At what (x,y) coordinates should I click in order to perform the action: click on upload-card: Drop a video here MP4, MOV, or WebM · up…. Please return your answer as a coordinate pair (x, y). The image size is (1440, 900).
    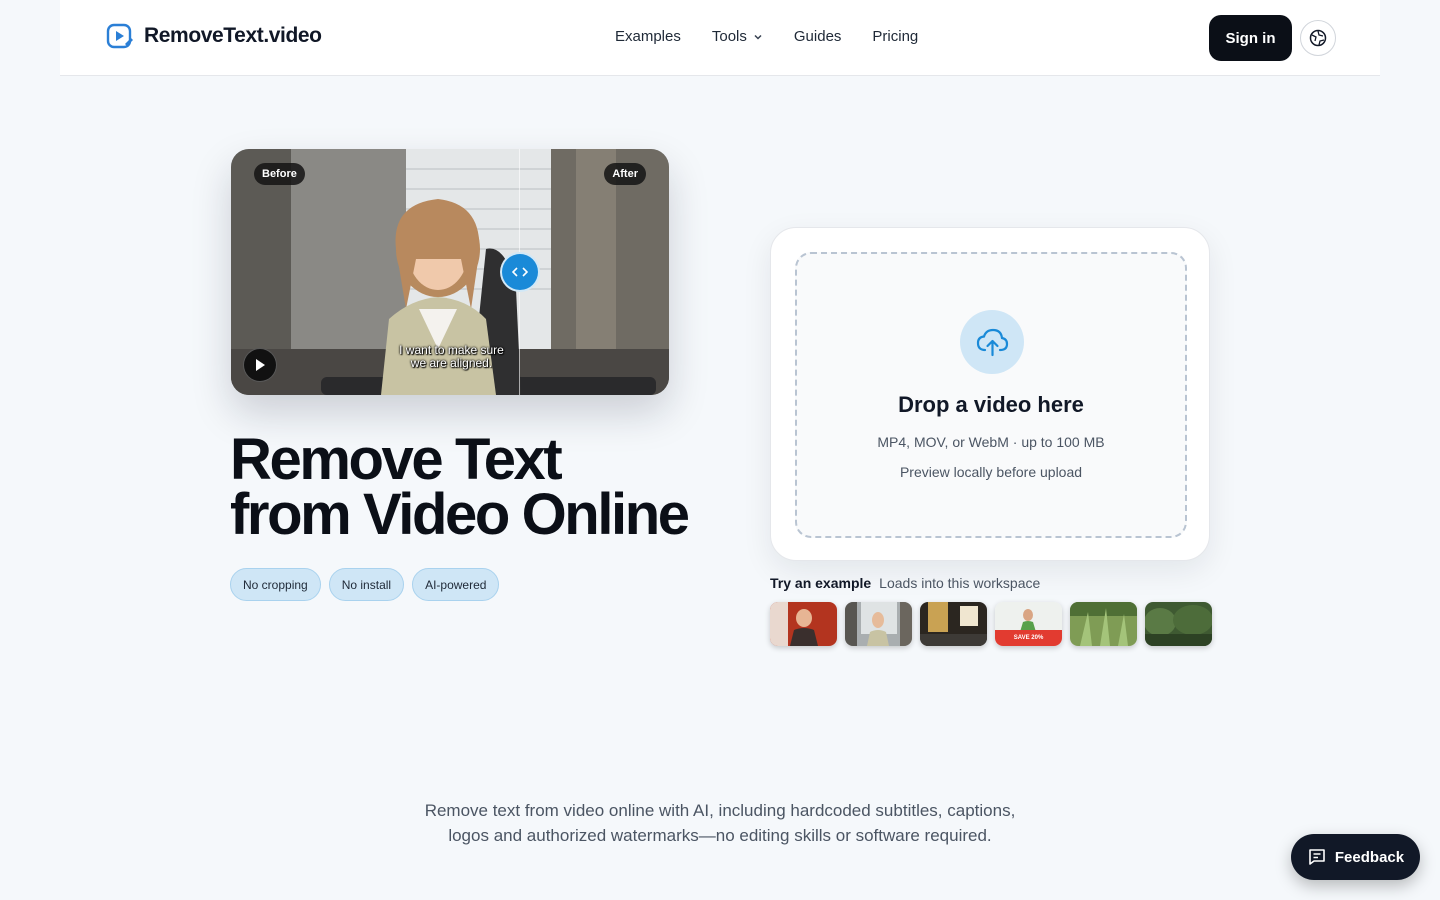
    Looking at the image, I should click on (990, 394).